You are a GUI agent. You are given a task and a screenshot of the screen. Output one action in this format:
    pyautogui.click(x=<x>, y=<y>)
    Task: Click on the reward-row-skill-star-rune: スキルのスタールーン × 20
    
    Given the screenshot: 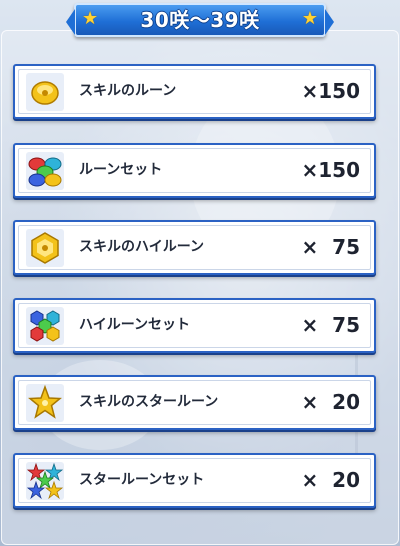 What is the action you would take?
    pyautogui.click(x=194, y=402)
    